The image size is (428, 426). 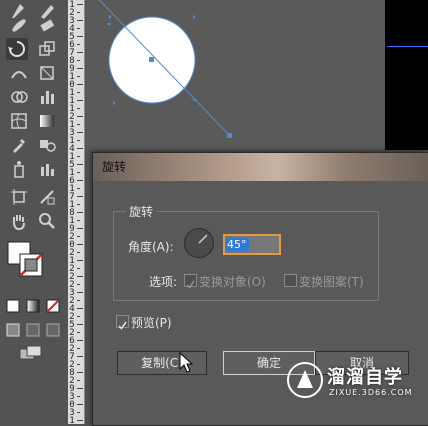 I want to click on angle-label: 角度(A):, so click(x=151, y=247).